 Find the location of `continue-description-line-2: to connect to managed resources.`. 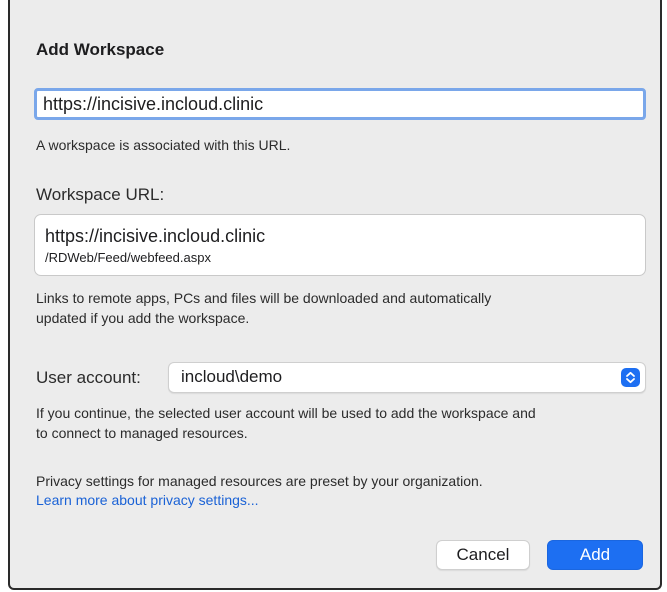

continue-description-line-2: to connect to managed resources. is located at coordinates (142, 433).